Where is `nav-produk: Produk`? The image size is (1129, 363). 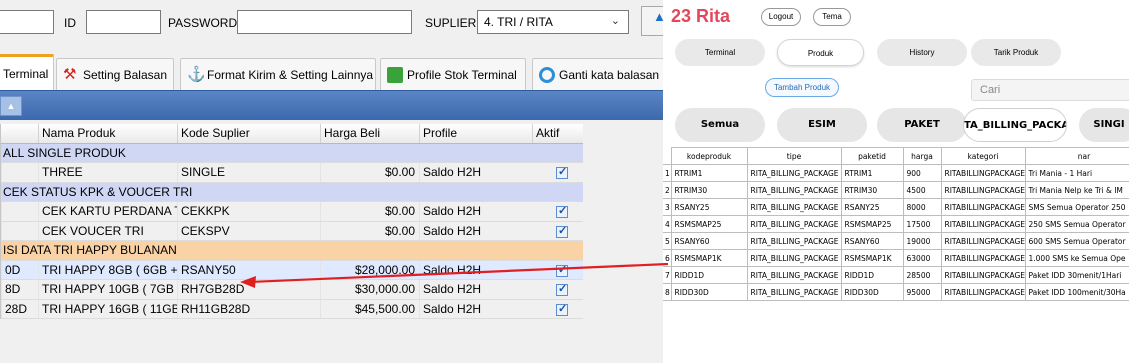 nav-produk: Produk is located at coordinates (820, 52).